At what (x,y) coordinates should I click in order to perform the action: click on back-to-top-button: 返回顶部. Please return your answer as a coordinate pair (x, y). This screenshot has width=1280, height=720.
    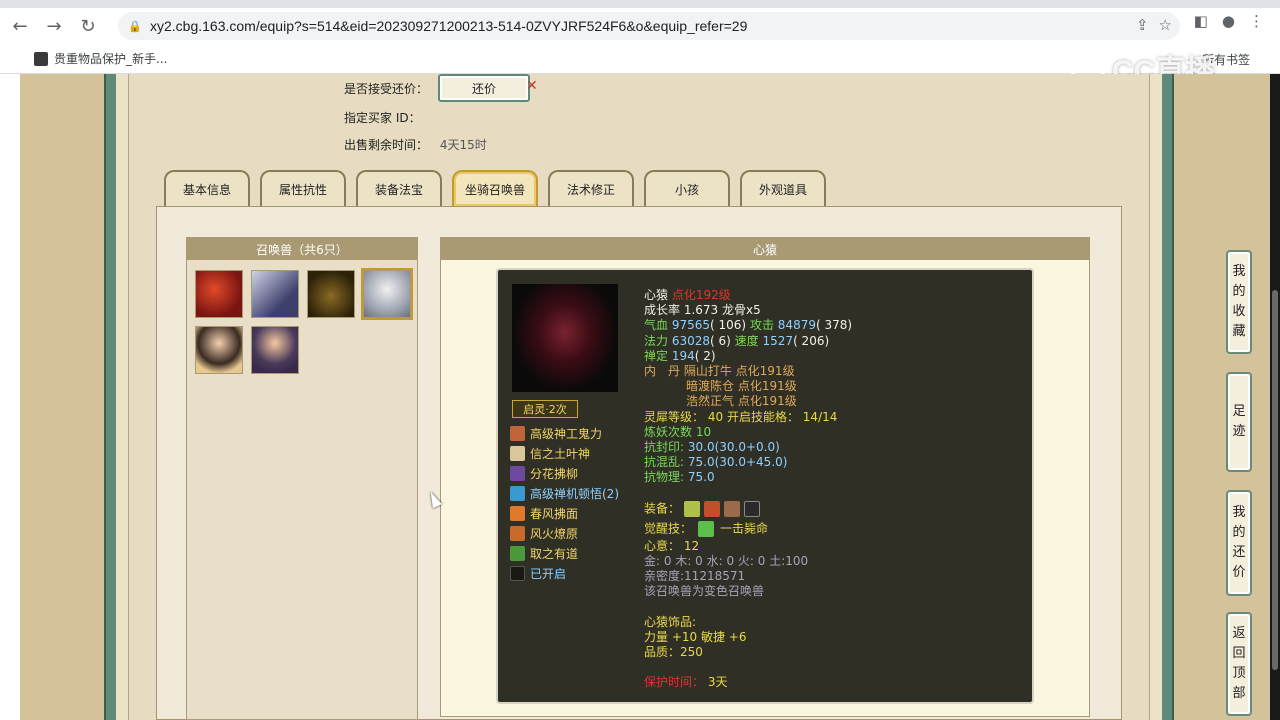
    Looking at the image, I should click on (1239, 664).